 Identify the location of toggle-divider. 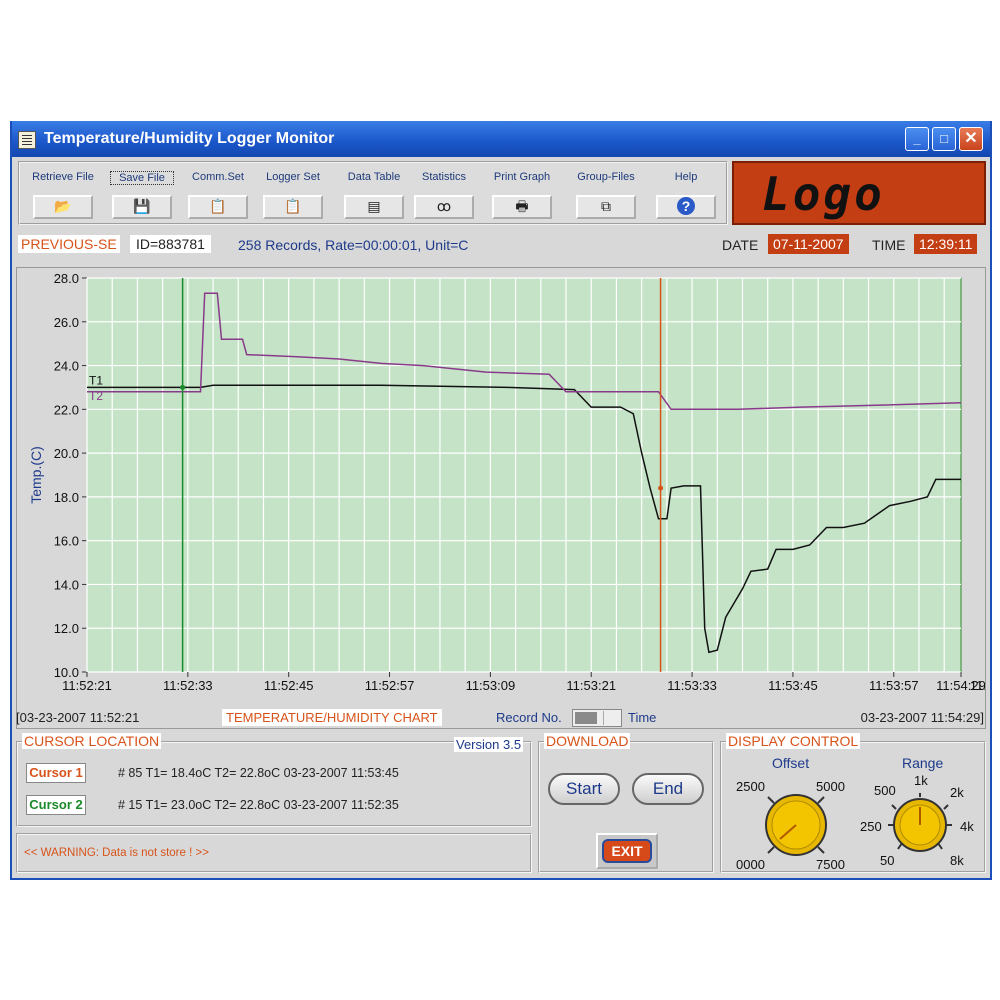
(603, 718).